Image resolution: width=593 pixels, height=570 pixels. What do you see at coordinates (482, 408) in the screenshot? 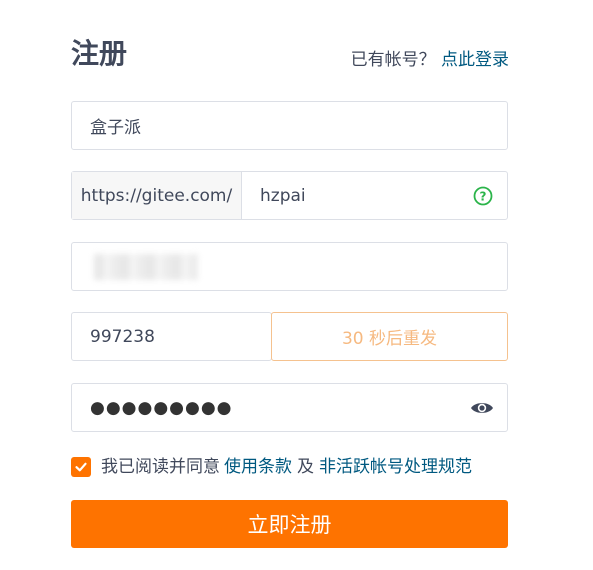
I see `eye-icon` at bounding box center [482, 408].